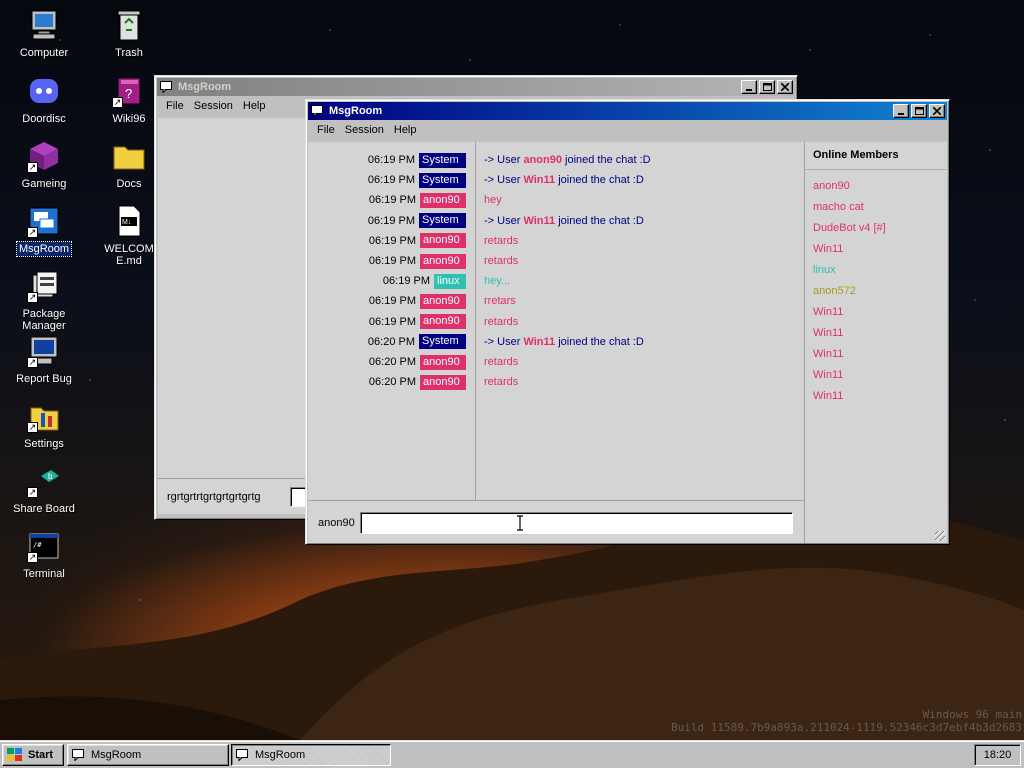 This screenshot has height=768, width=1024. What do you see at coordinates (44, 320) in the screenshot?
I see `desktop-icon-label: Package Manager` at bounding box center [44, 320].